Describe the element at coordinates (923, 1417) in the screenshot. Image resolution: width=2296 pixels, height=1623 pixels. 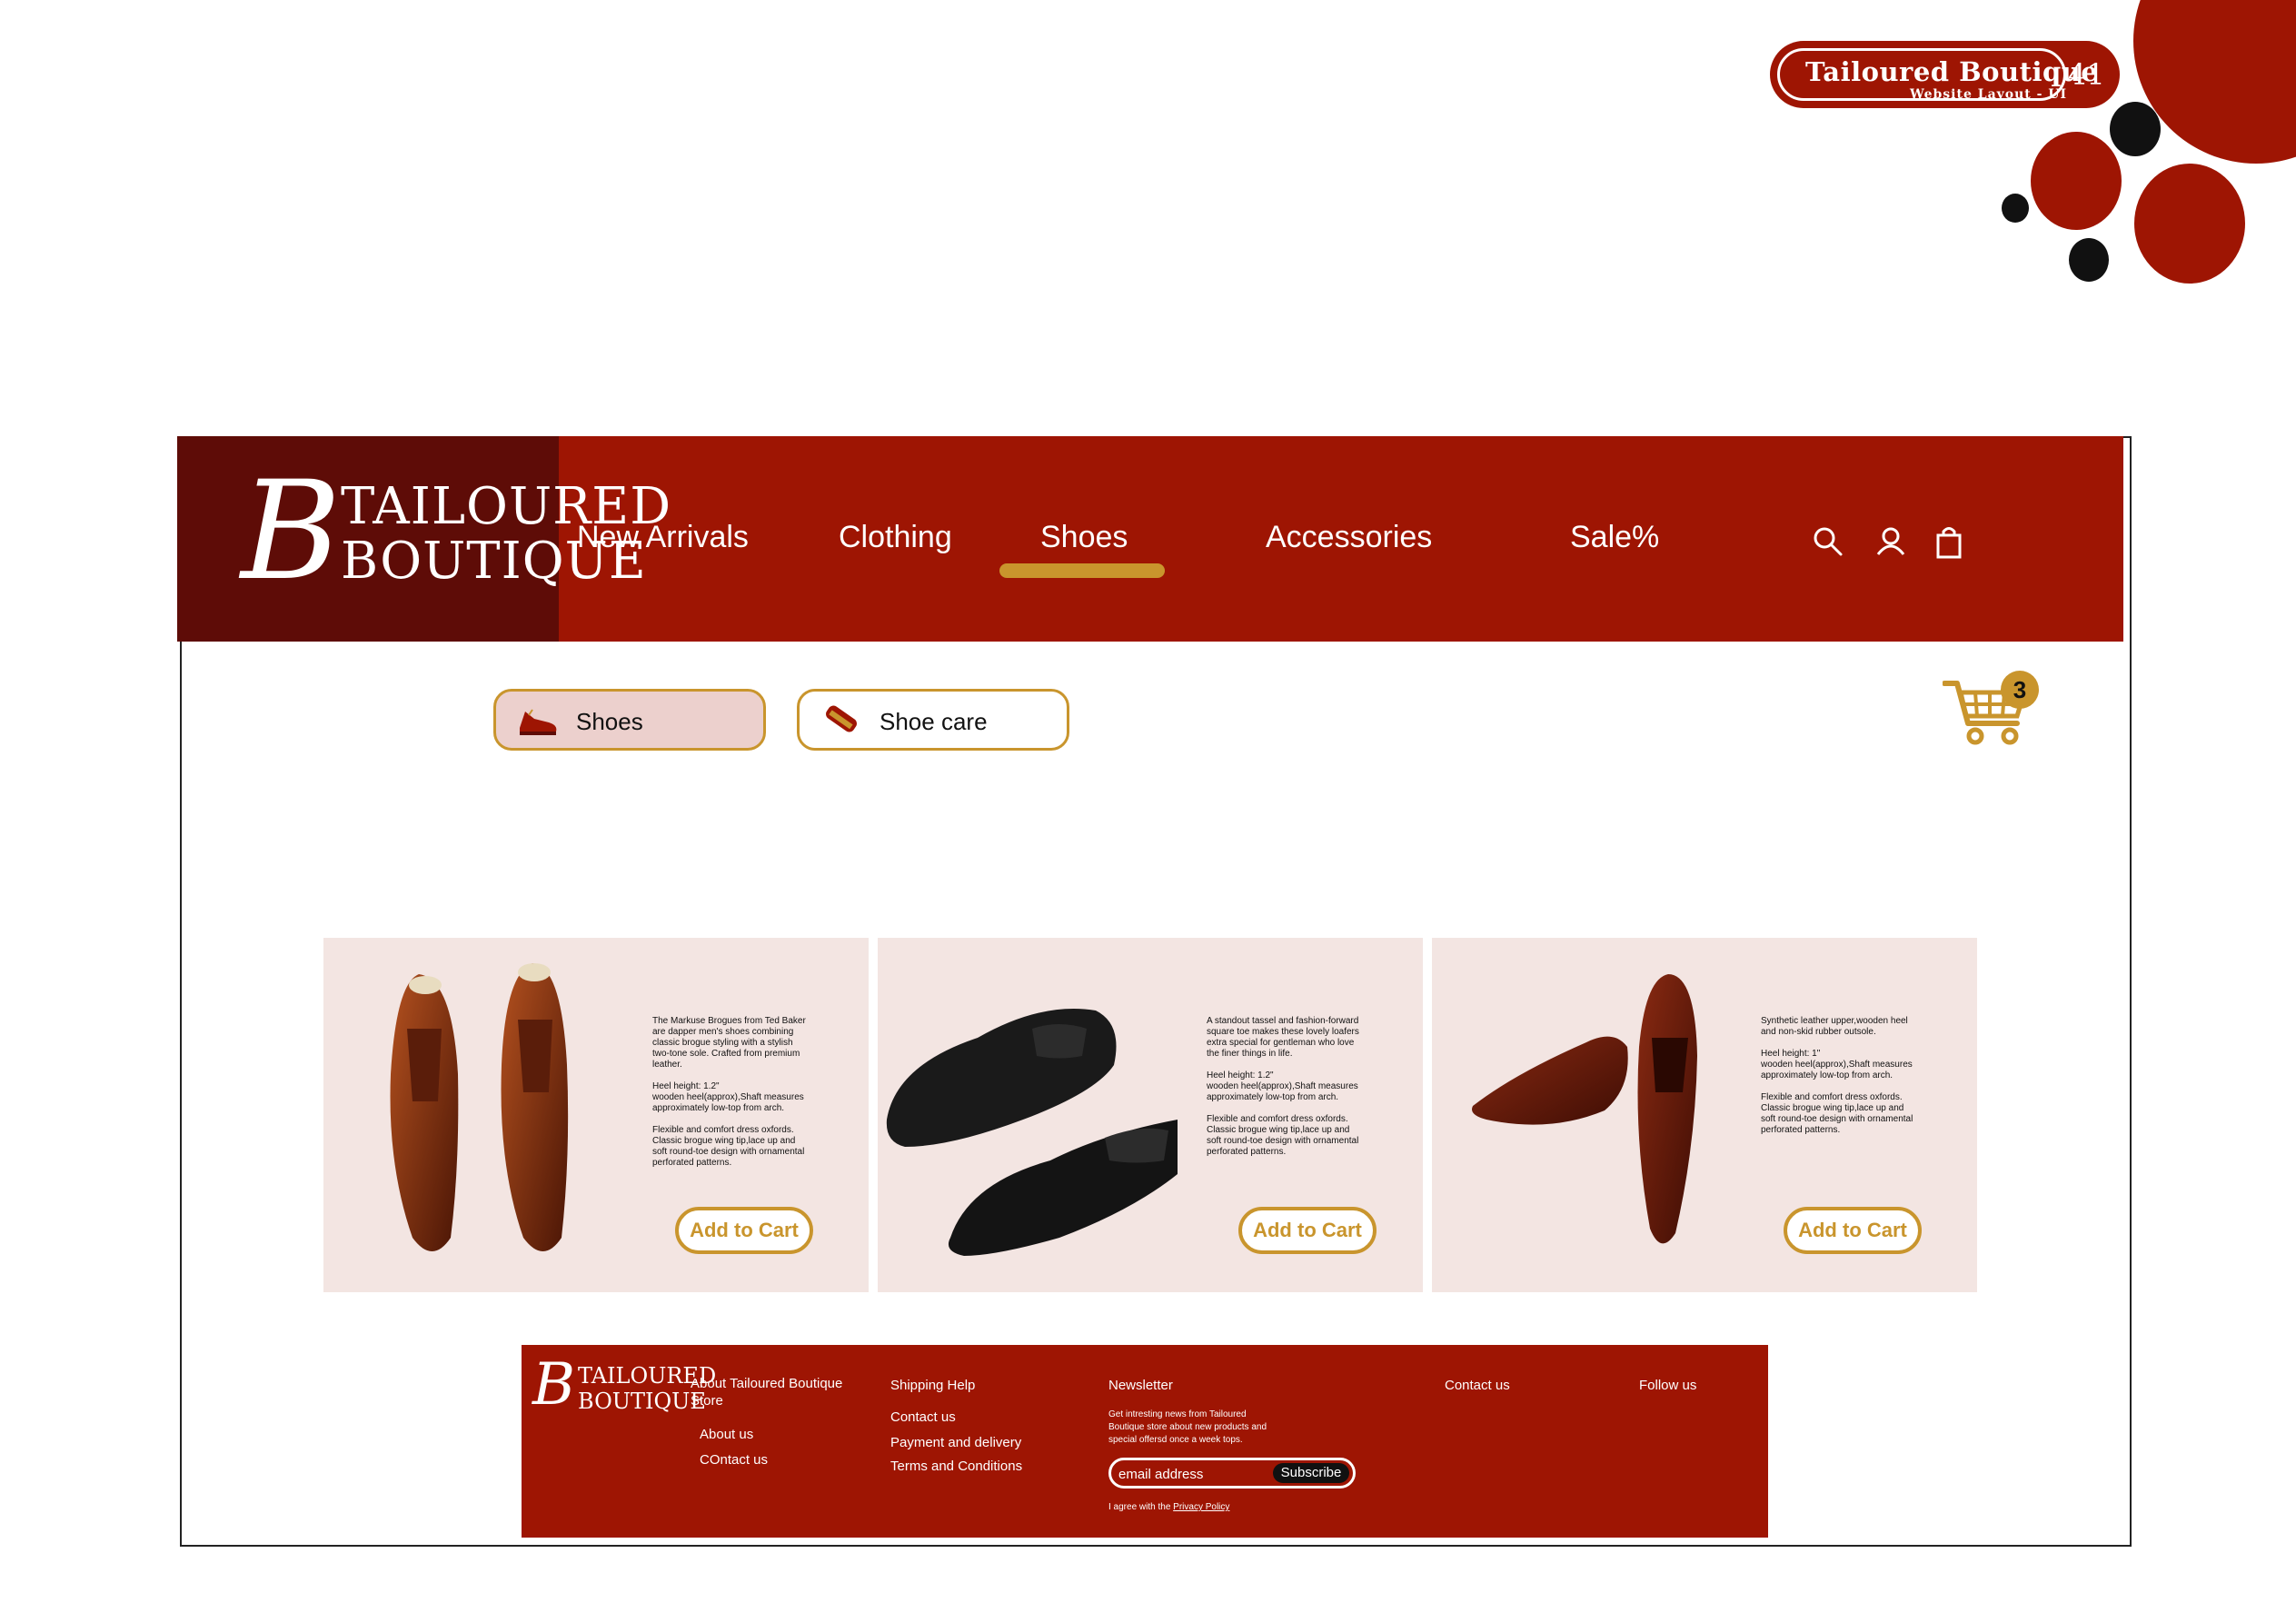
I see `footer-link-contact: Contact us` at that location.